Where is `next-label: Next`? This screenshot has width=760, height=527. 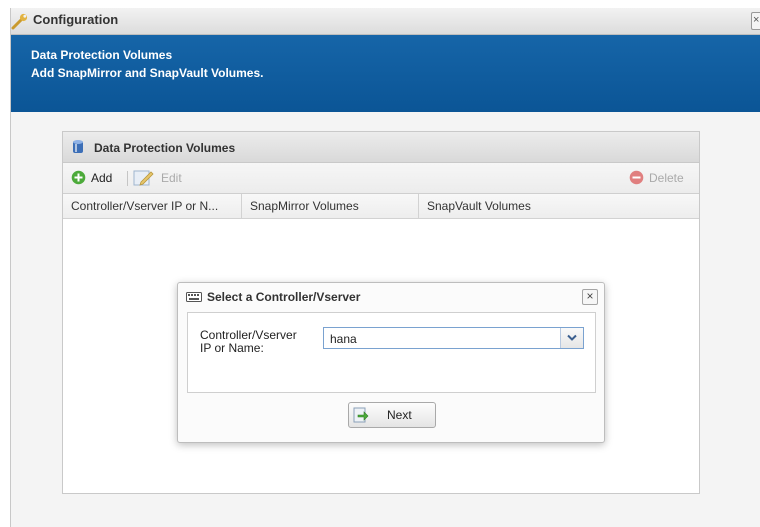
next-label: Next is located at coordinates (399, 415).